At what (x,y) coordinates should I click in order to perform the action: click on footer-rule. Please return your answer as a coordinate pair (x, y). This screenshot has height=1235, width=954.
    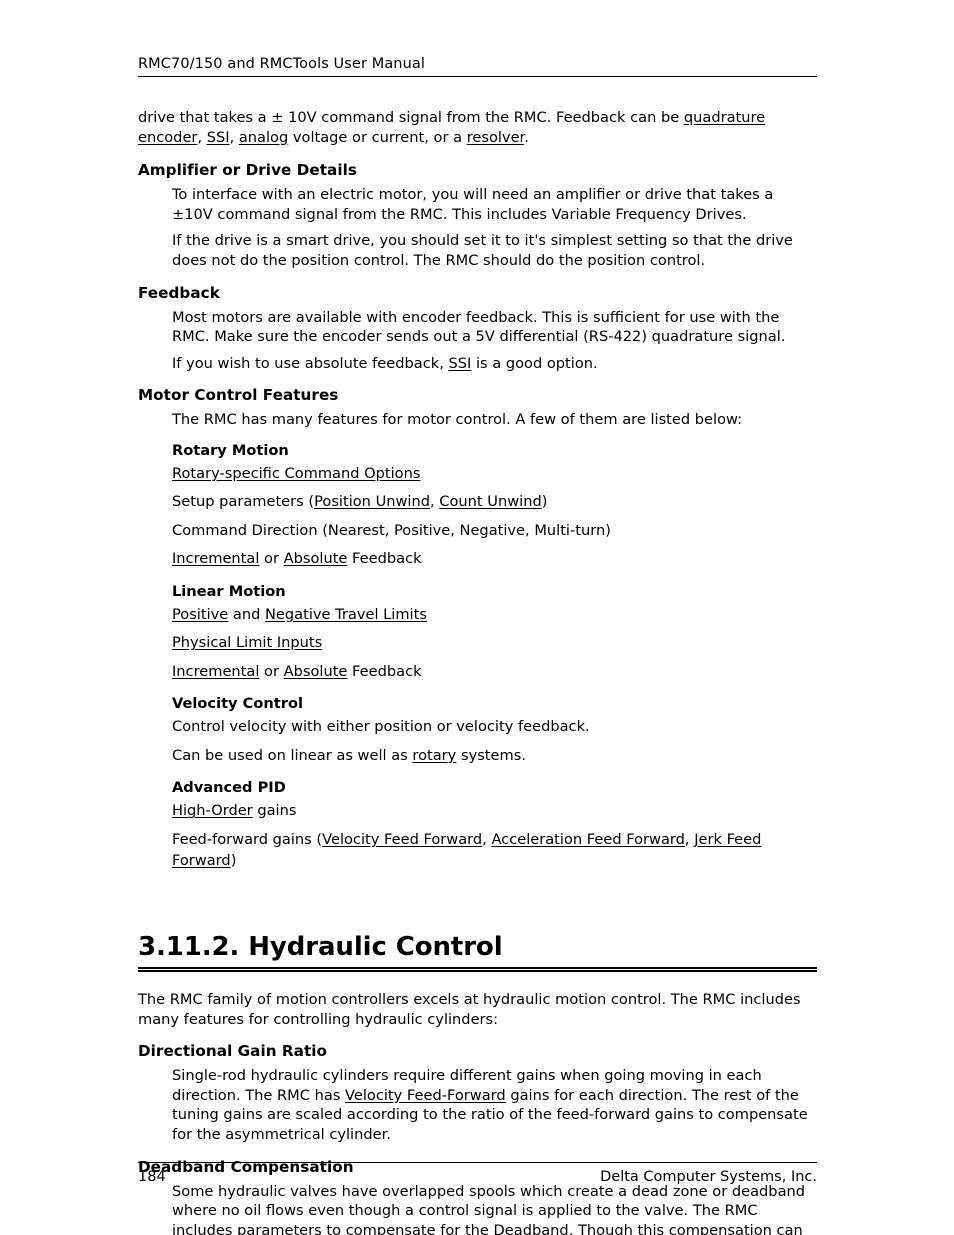
    Looking at the image, I should click on (477, 1162).